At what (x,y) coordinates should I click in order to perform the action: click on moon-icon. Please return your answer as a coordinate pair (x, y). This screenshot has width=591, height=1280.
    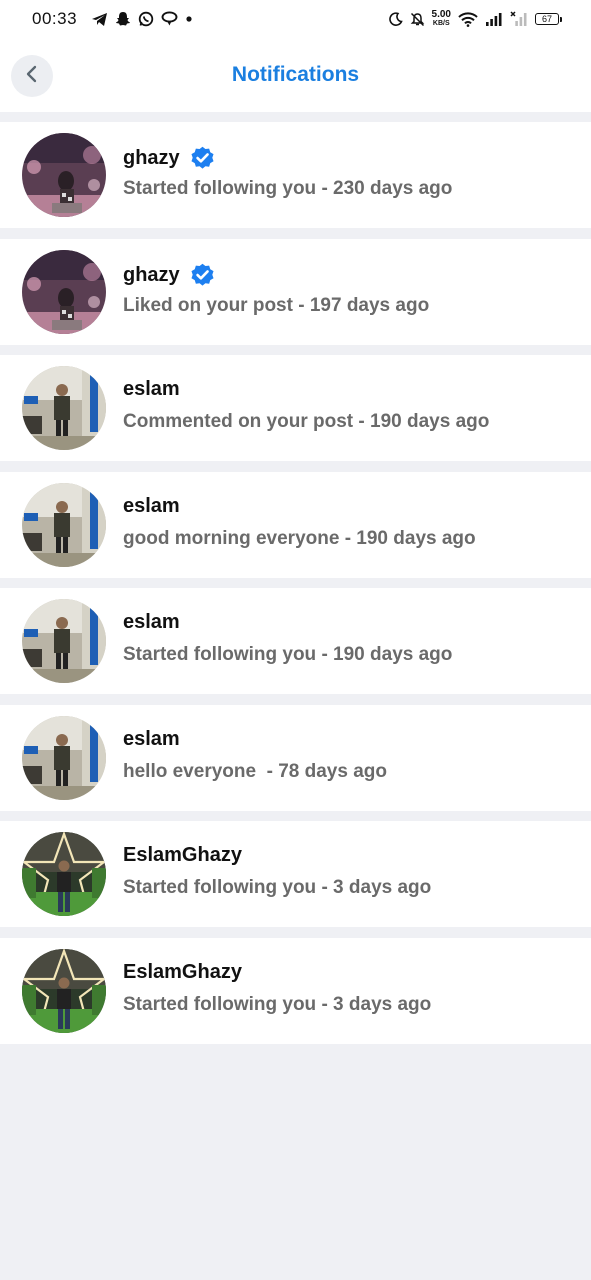
    Looking at the image, I should click on (395, 19).